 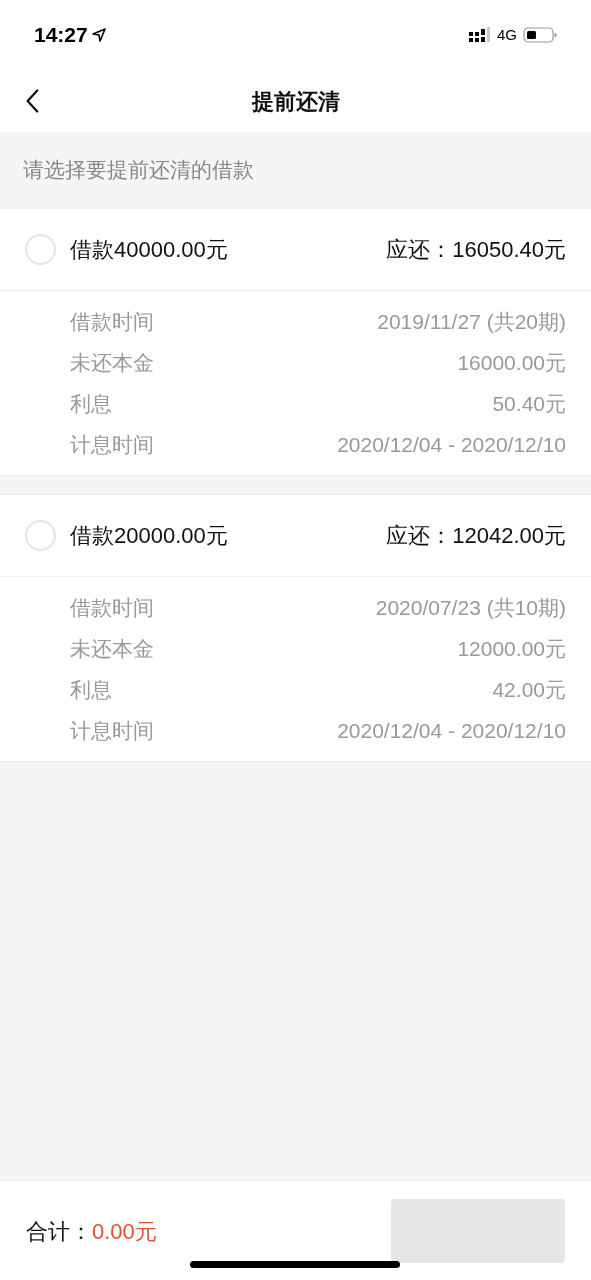 I want to click on detail-value: 2019/11/27 (共20期), so click(x=471, y=321).